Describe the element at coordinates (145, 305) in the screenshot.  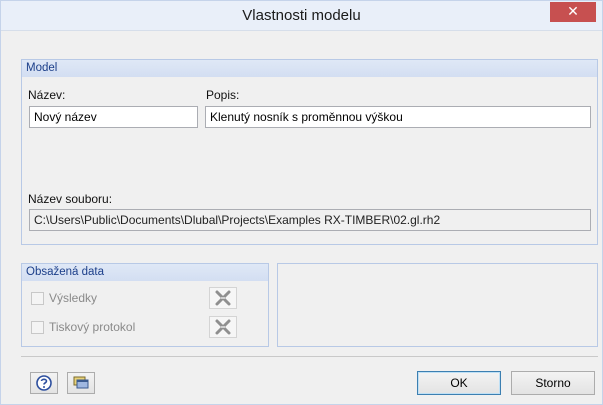
I see `contained-data-group: Obsažená data Výsledky Tiskový protokol` at that location.